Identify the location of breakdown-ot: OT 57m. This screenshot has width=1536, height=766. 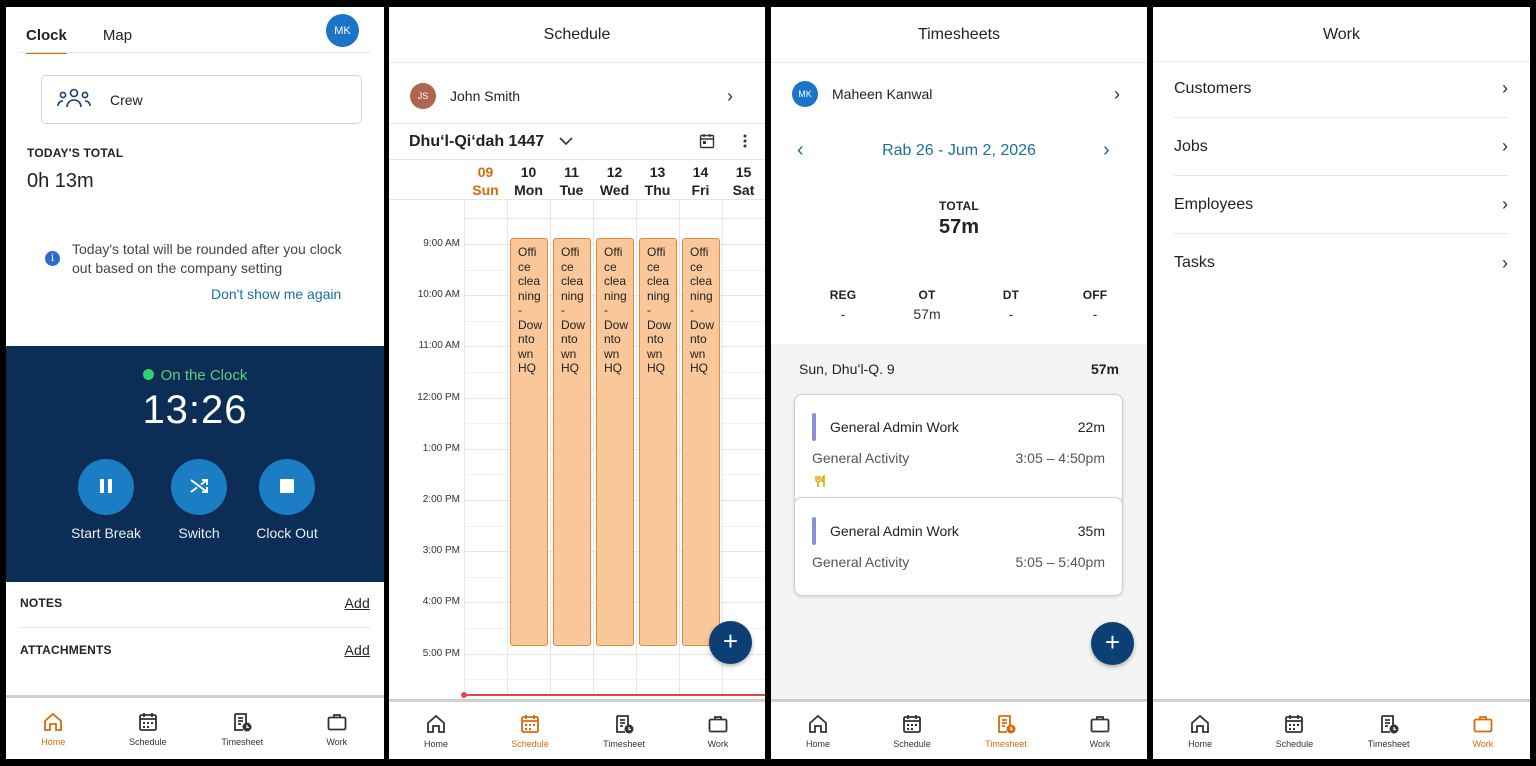
(927, 305).